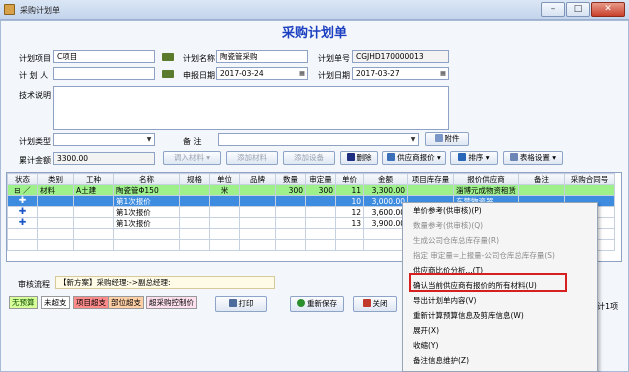  What do you see at coordinates (252, 158) in the screenshot?
I see `add-material-button: 添加材料` at bounding box center [252, 158].